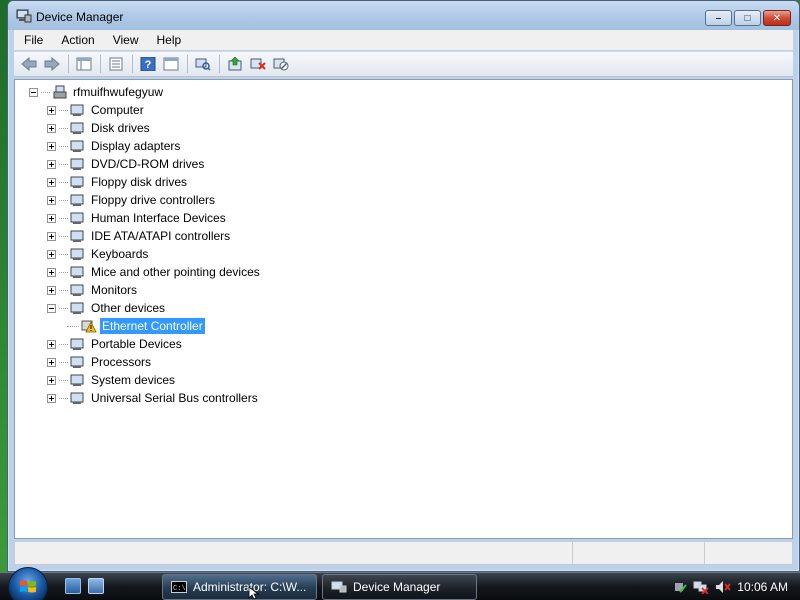 The height and width of the screenshot is (600, 800). What do you see at coordinates (52, 64) in the screenshot?
I see `forward-icon` at bounding box center [52, 64].